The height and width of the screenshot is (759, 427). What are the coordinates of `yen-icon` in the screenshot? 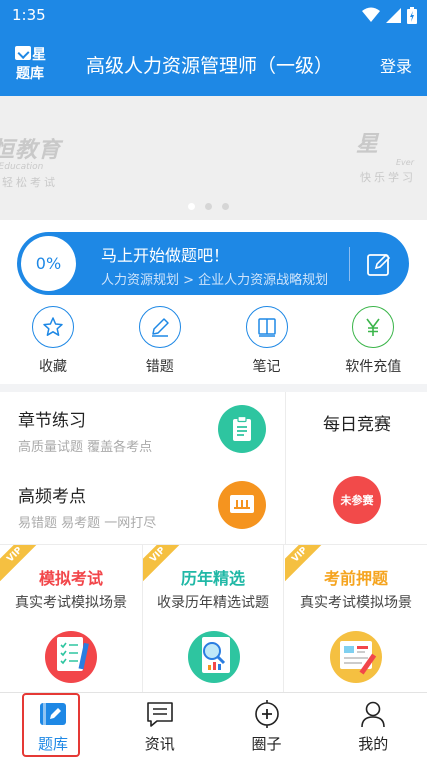 It's located at (373, 327).